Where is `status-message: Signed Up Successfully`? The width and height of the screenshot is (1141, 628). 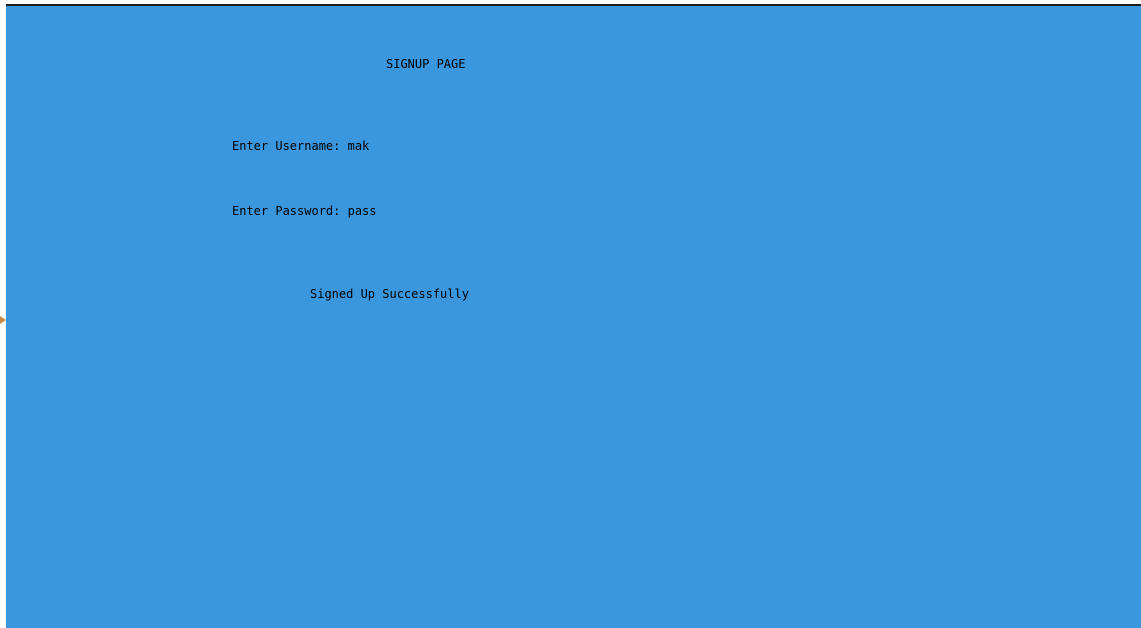
status-message: Signed Up Successfully is located at coordinates (389, 294).